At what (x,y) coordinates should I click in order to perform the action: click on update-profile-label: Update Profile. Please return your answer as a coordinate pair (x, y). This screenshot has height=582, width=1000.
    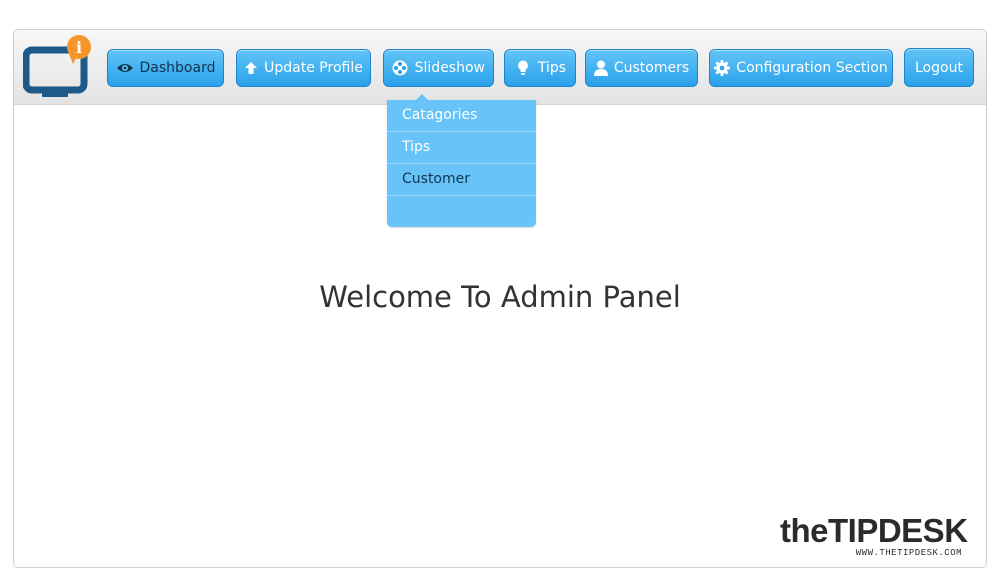
    Looking at the image, I should click on (313, 68).